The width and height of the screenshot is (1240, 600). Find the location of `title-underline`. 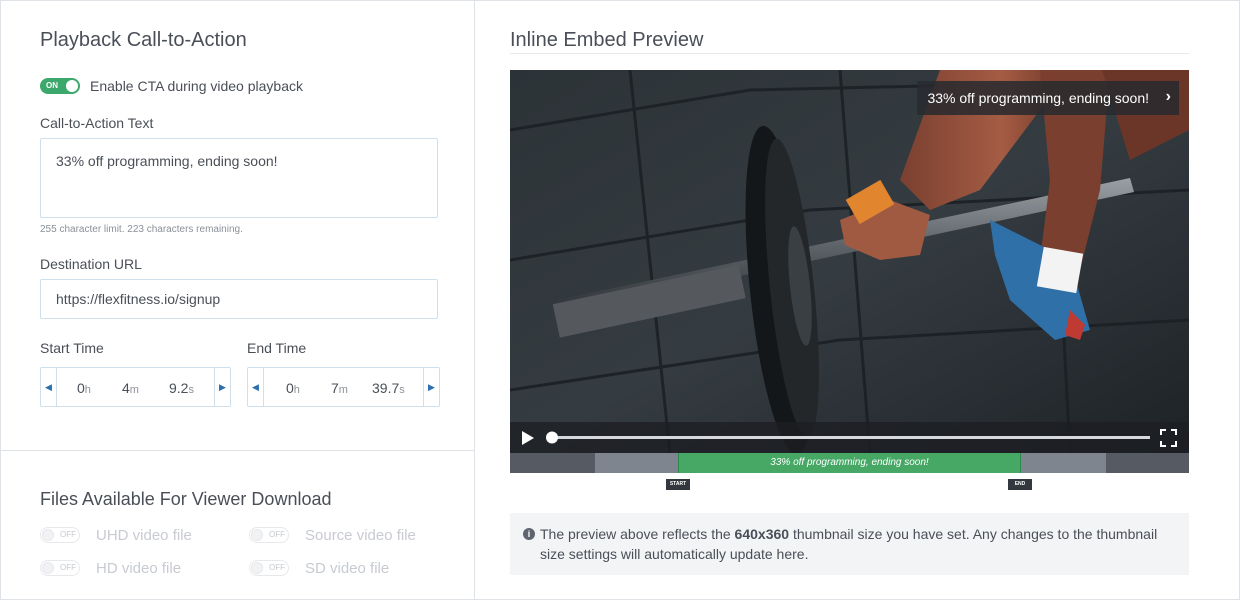

title-underline is located at coordinates (849, 53).